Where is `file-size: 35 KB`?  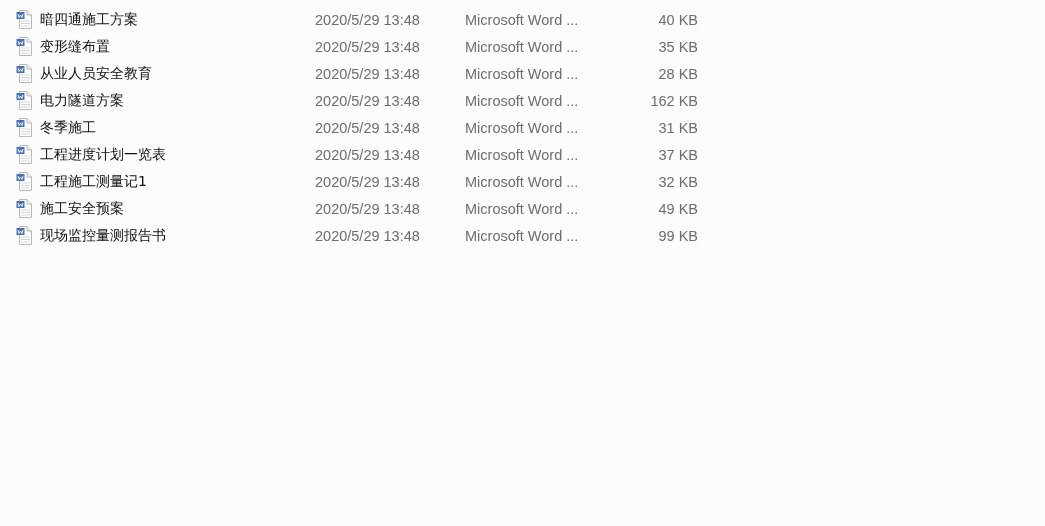 file-size: 35 KB is located at coordinates (677, 46).